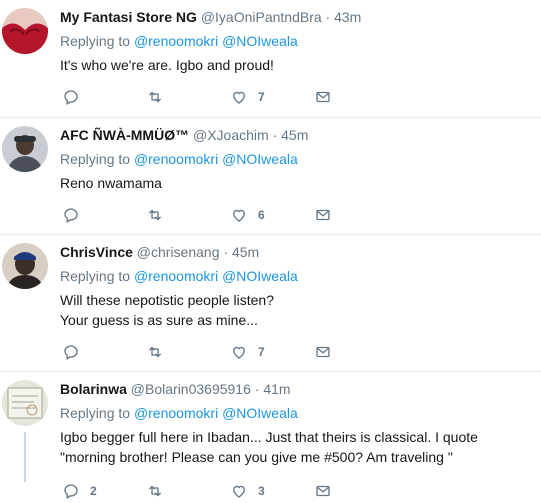 This screenshot has width=541, height=503. Describe the element at coordinates (104, 491) in the screenshot. I see `reply-button: 2` at that location.